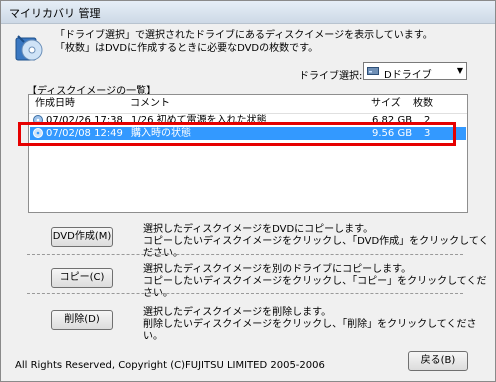 This screenshot has height=382, width=496. I want to click on copy-description-line-1: 選択したディスクイメージを別のドライブにコピーします。, so click(277, 269).